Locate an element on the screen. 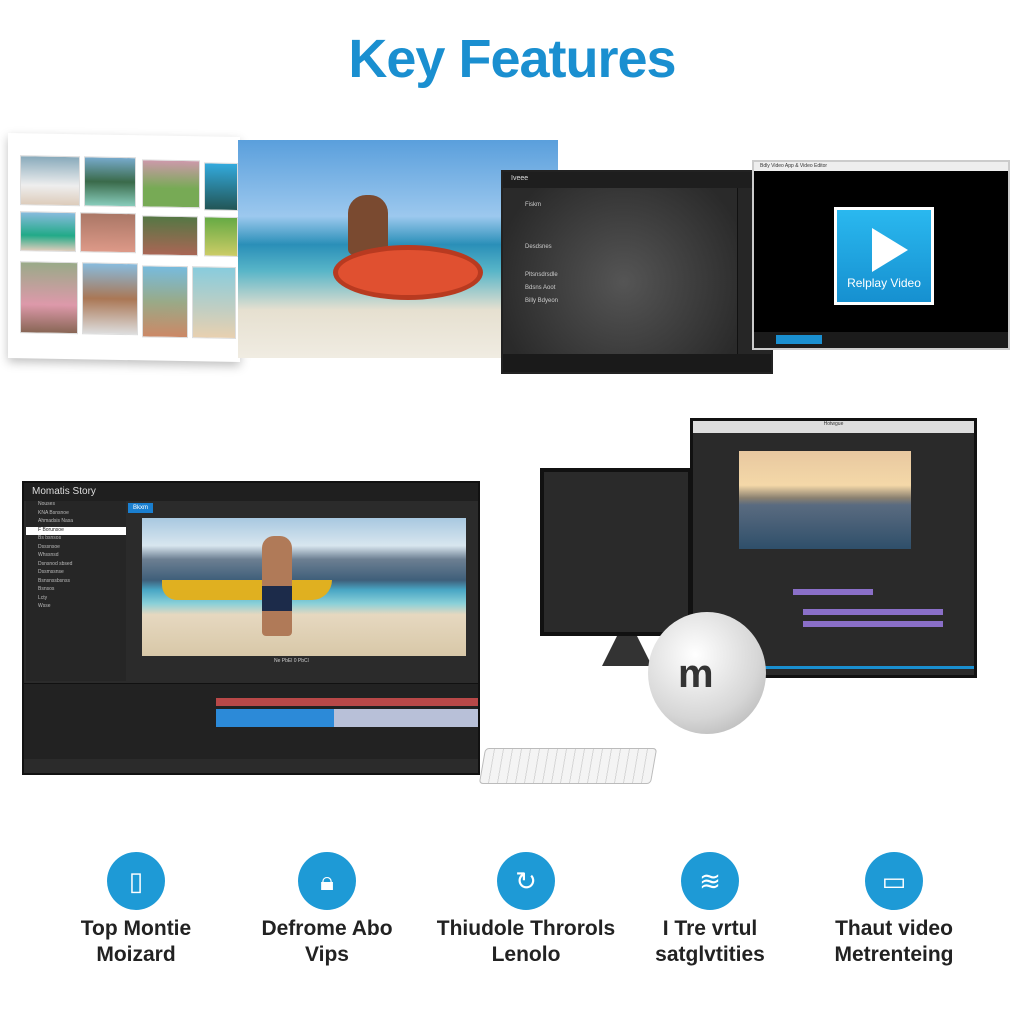 This screenshot has height=1024, width=1024. feature-item: ▯ Top Montie Moizard is located at coordinates (136, 910).